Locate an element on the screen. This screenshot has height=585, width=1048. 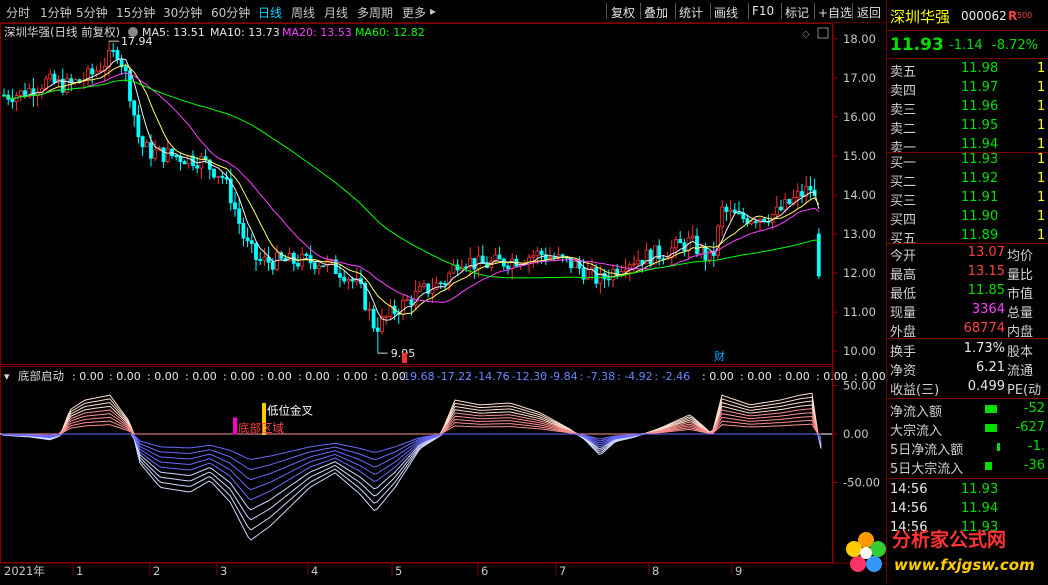
period-tab-10: 更多 is located at coordinates (414, 12).